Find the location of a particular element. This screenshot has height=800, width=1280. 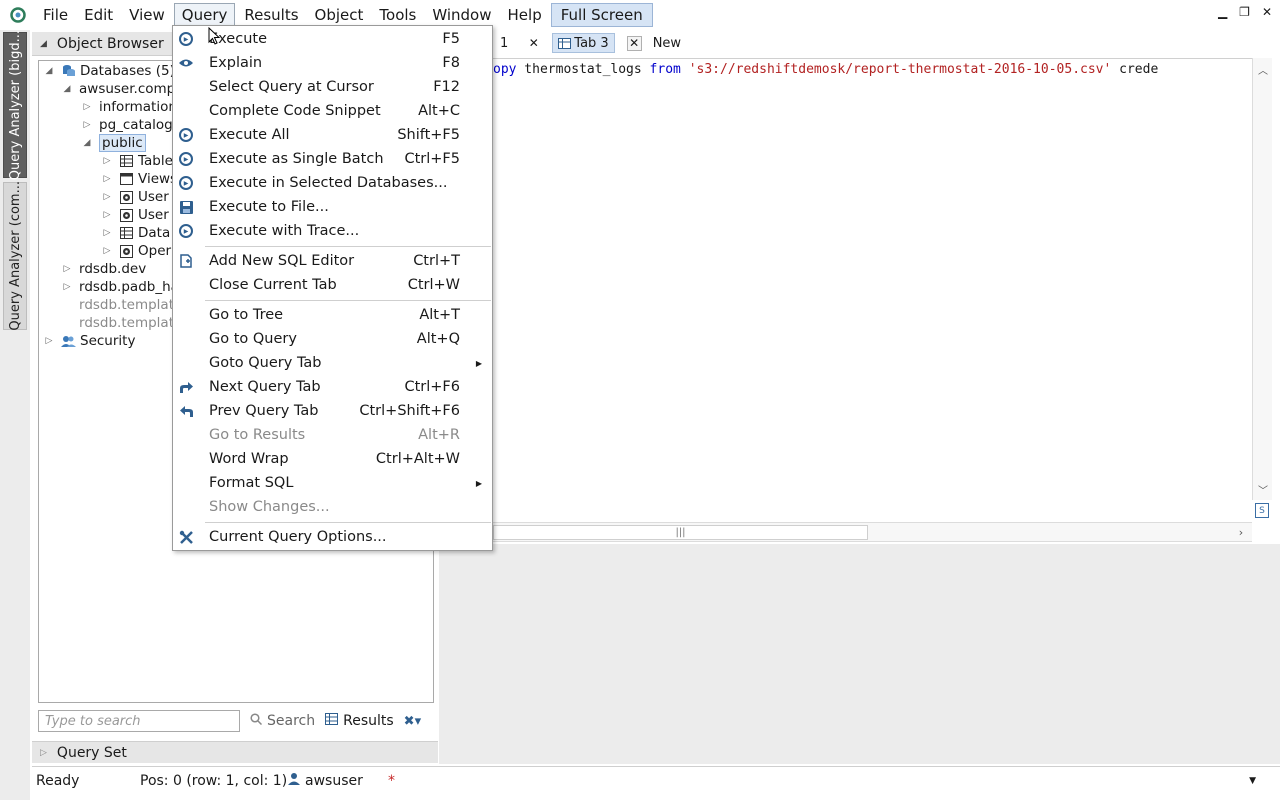

editor-vertical-scrollbar: ︿ ﹀ is located at coordinates (1262, 279).